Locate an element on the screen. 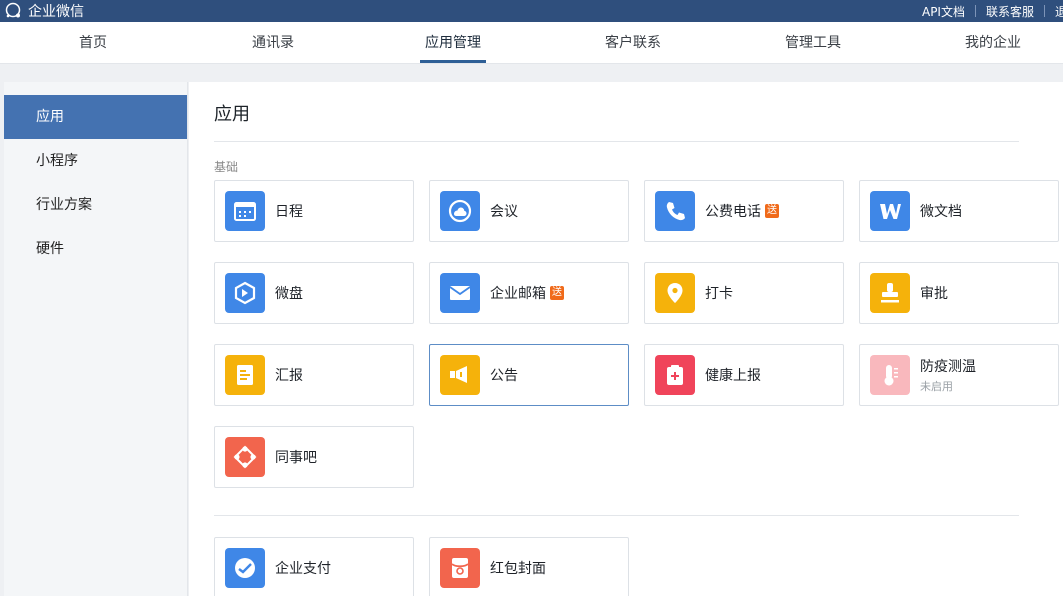  megaphone-icon is located at coordinates (458, 374).